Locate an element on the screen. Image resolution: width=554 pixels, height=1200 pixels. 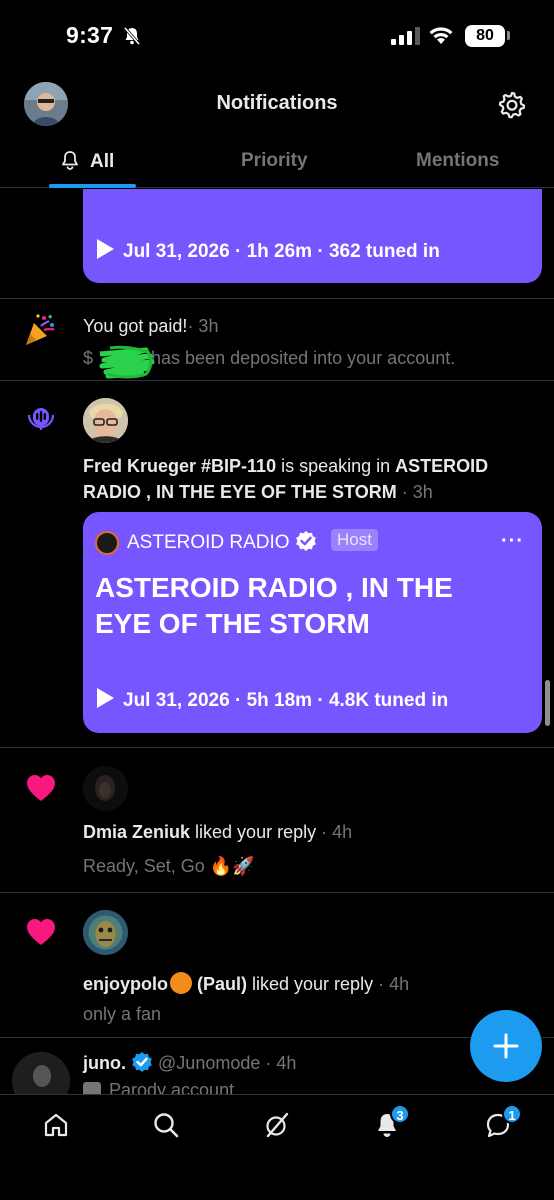
speaker-name: Fred Krueger #BIP-110 is located at coordinates (179, 466).